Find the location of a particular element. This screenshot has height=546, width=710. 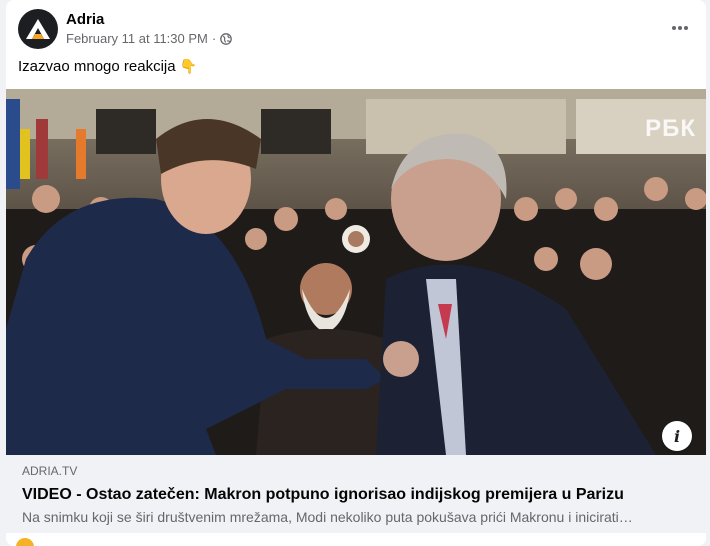

page-avatar is located at coordinates (38, 29).